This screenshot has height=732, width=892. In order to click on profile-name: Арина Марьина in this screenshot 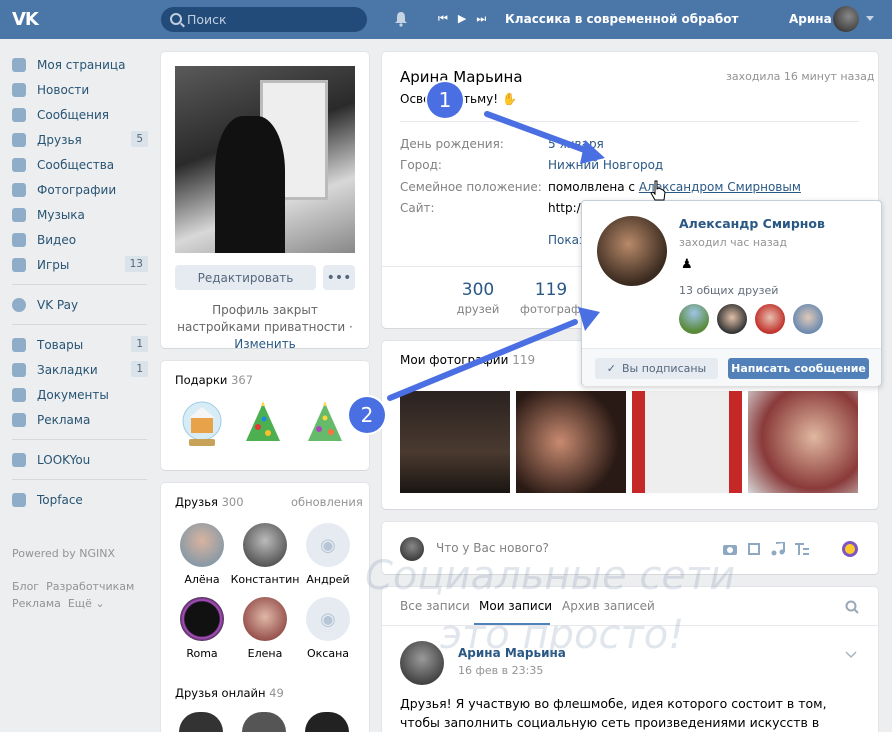, I will do `click(461, 77)`.